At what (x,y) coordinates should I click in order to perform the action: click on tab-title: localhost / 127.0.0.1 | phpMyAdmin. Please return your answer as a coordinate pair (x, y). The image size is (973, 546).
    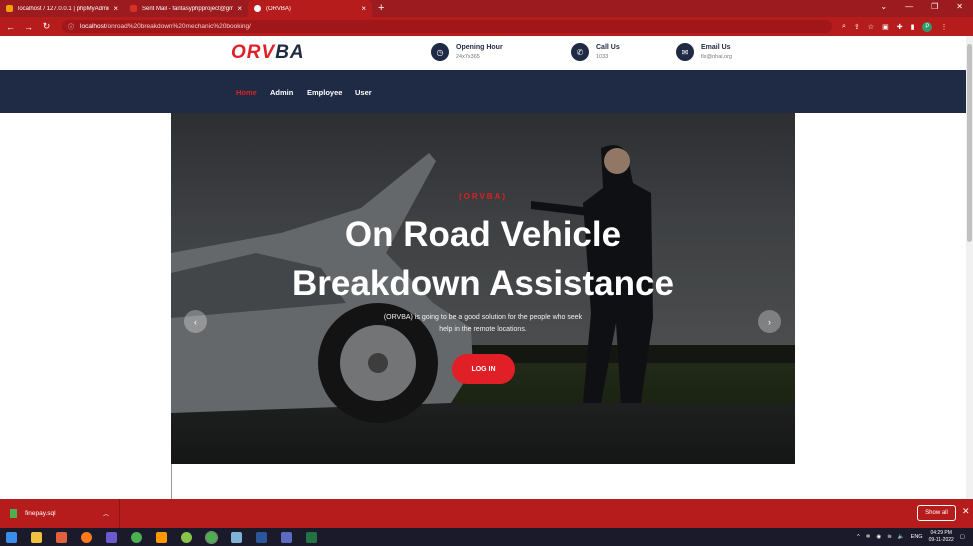
    Looking at the image, I should click on (64, 8).